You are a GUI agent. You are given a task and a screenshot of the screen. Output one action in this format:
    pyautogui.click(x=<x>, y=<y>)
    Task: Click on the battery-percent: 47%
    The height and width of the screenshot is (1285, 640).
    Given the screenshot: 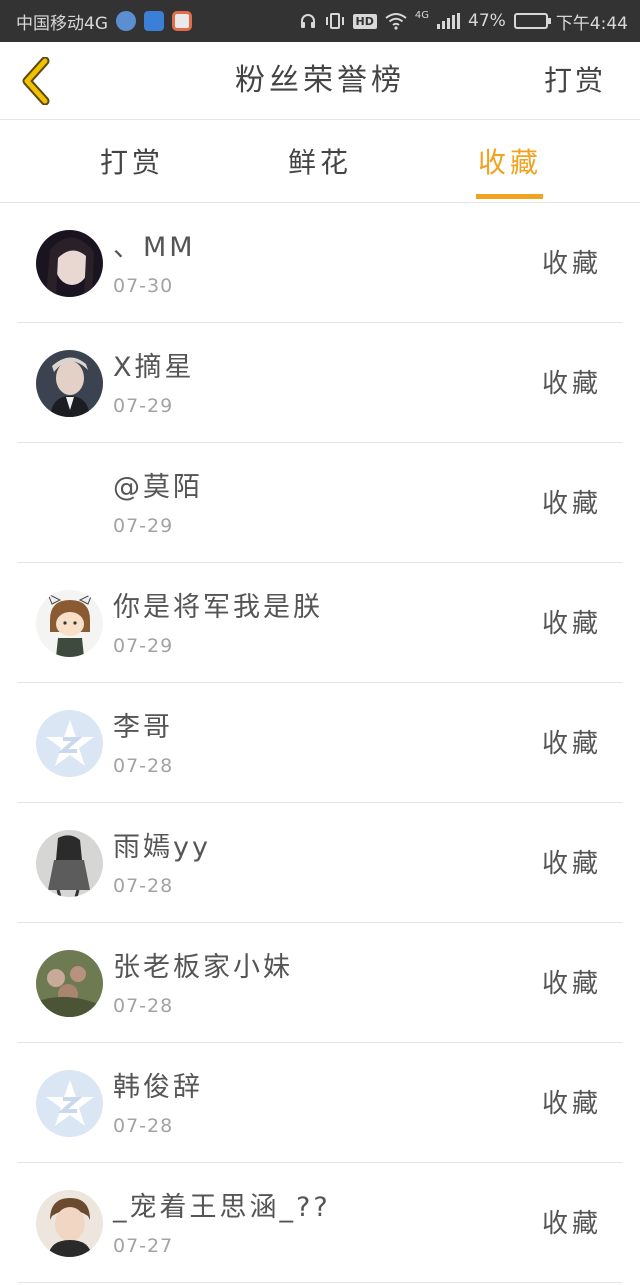 What is the action you would take?
    pyautogui.click(x=487, y=21)
    